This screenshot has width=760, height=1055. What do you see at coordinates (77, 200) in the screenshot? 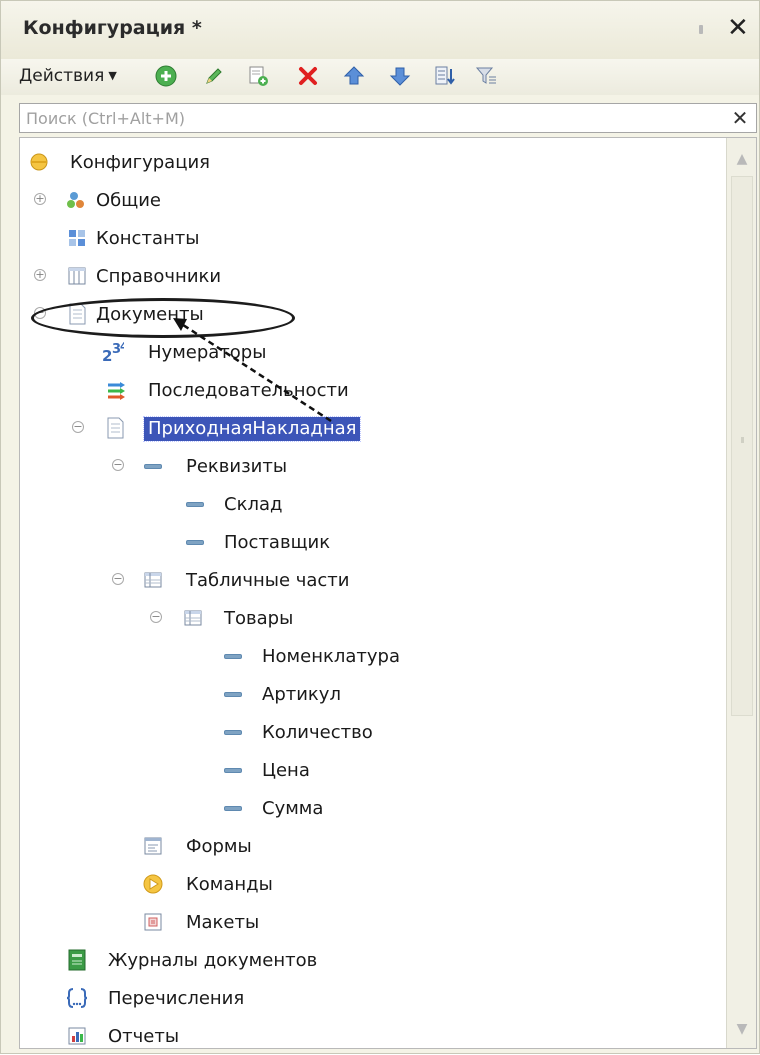
I see `common-icon` at bounding box center [77, 200].